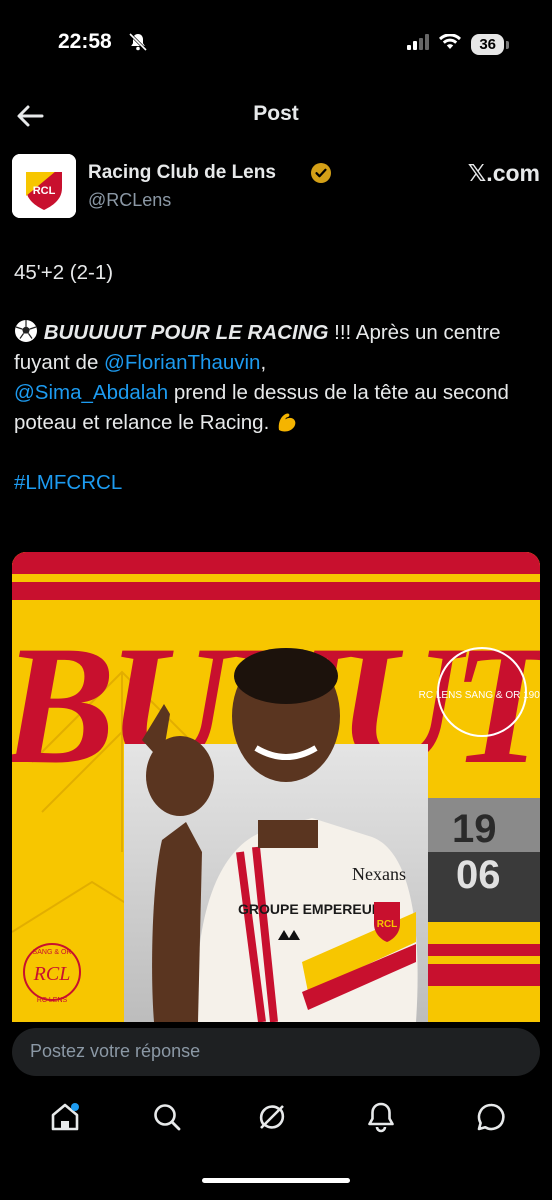  I want to click on rcl-logo: RCL, so click(52, 974).